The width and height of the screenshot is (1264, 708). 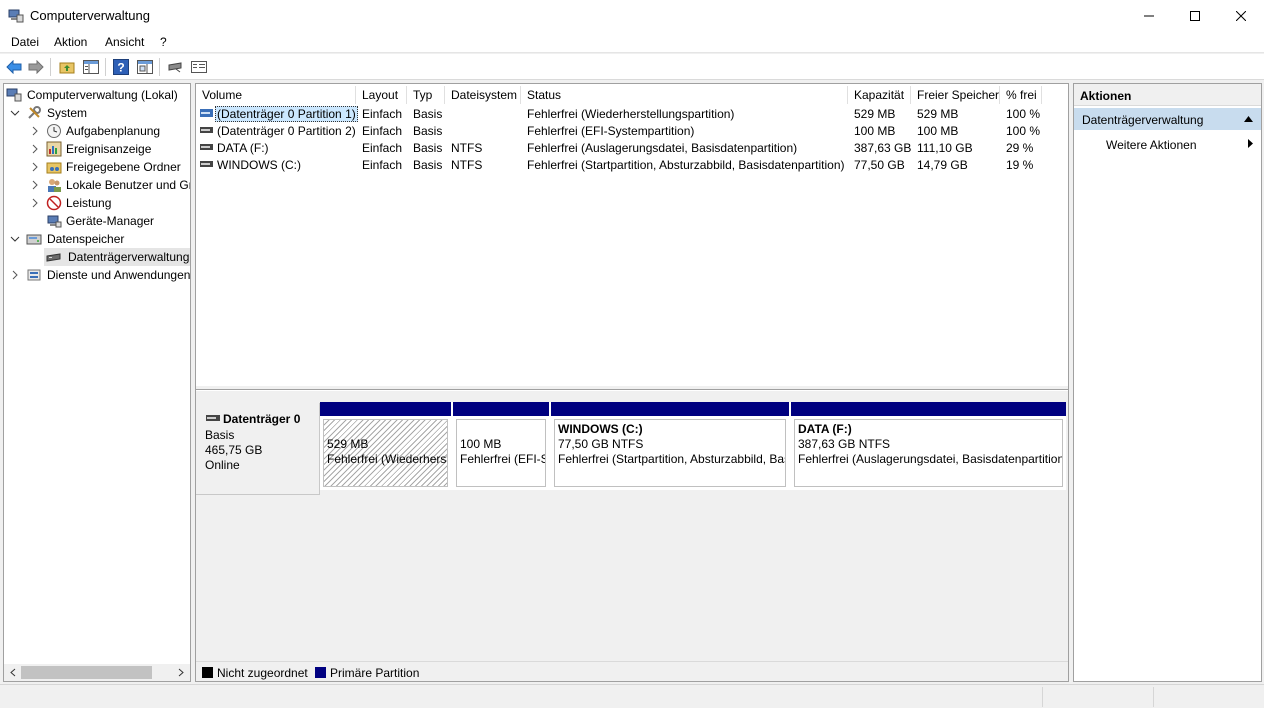 I want to click on menu-bar: Datei Aktion Ansicht ?, so click(x=632, y=42).